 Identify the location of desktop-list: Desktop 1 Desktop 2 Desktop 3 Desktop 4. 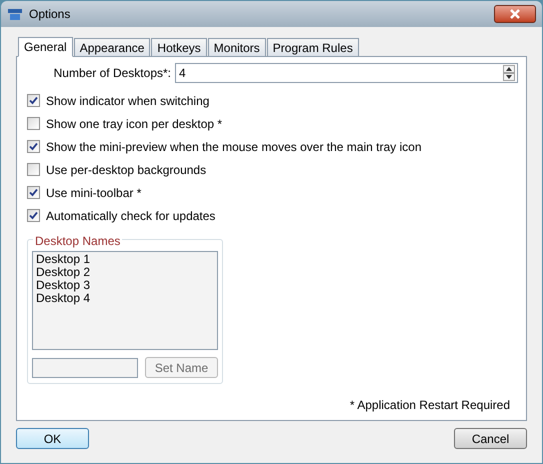
(125, 300).